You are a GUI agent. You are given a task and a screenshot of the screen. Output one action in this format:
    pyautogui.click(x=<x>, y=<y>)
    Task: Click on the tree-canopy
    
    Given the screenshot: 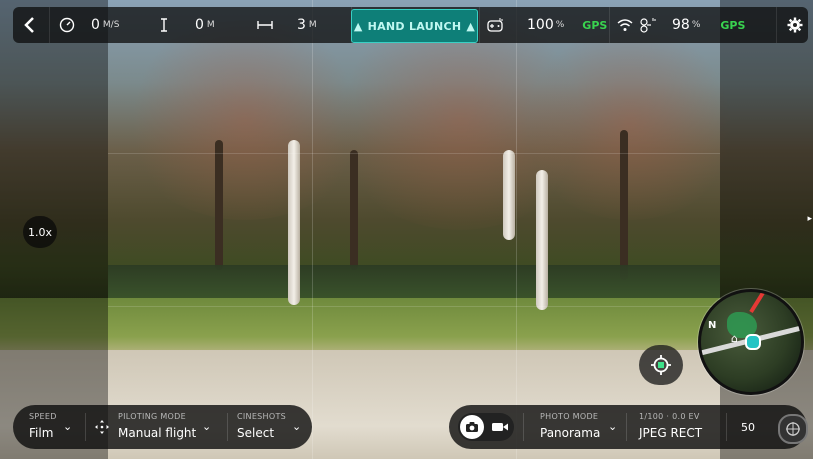 What is the action you would take?
    pyautogui.click(x=630, y=125)
    